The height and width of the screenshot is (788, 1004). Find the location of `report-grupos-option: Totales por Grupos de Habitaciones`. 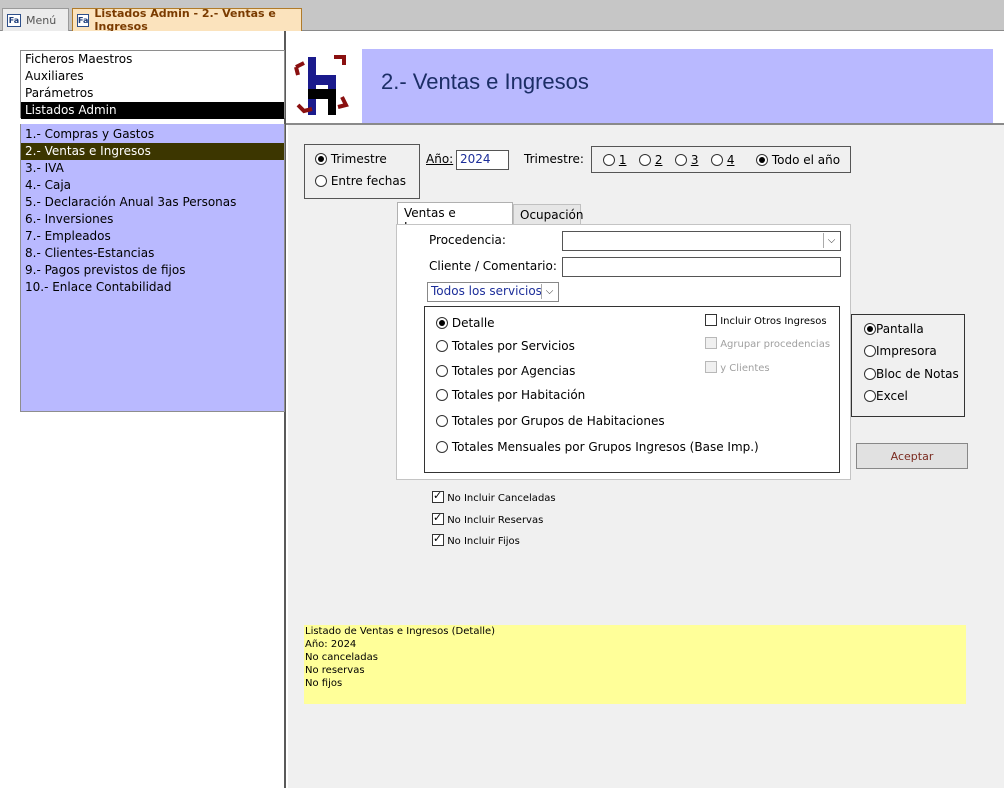

report-grupos-option: Totales por Grupos de Habitaciones is located at coordinates (550, 421).